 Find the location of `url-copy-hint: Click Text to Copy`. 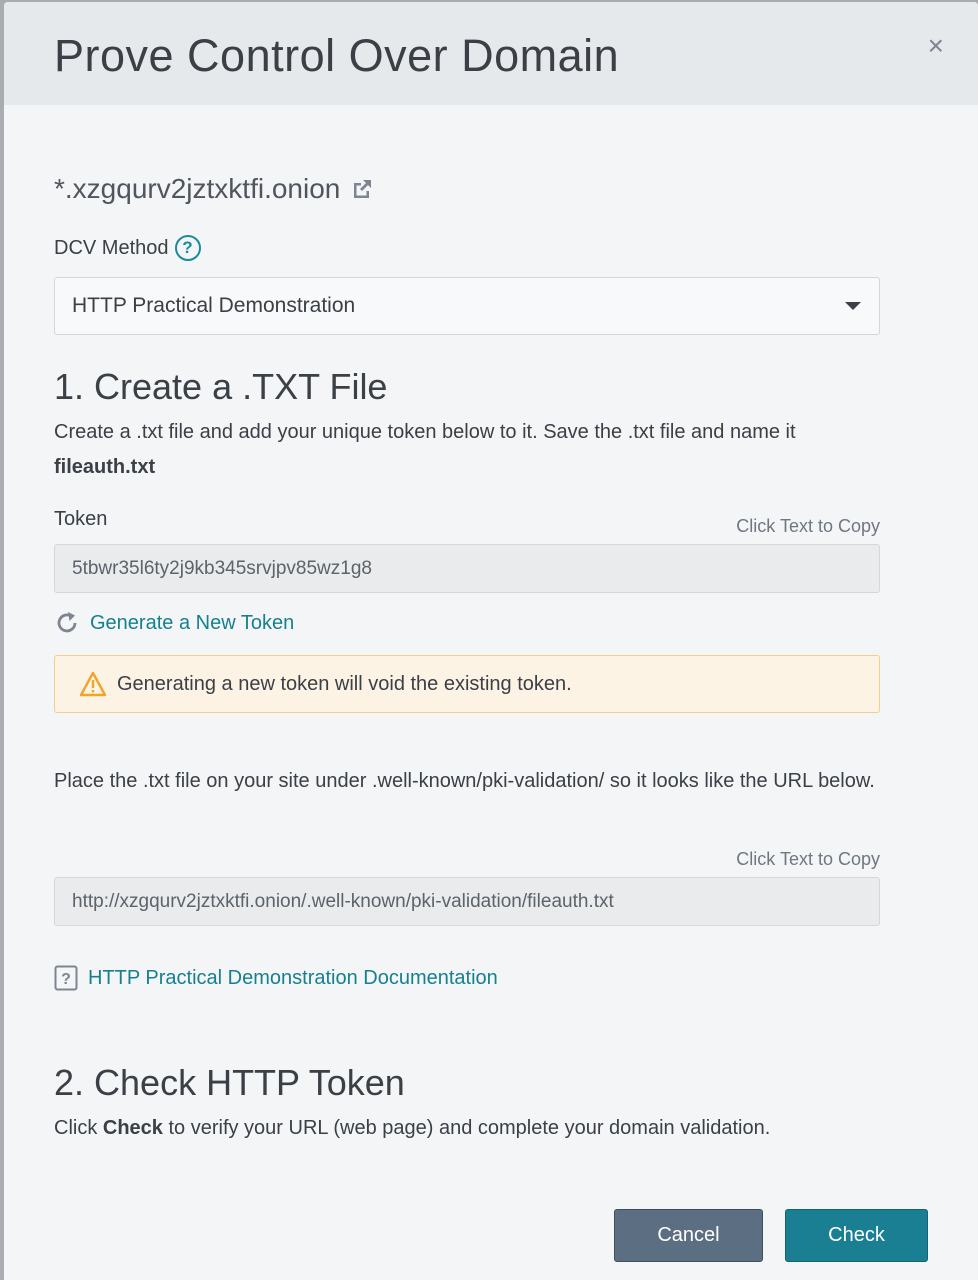

url-copy-hint: Click Text to Copy is located at coordinates (808, 859).